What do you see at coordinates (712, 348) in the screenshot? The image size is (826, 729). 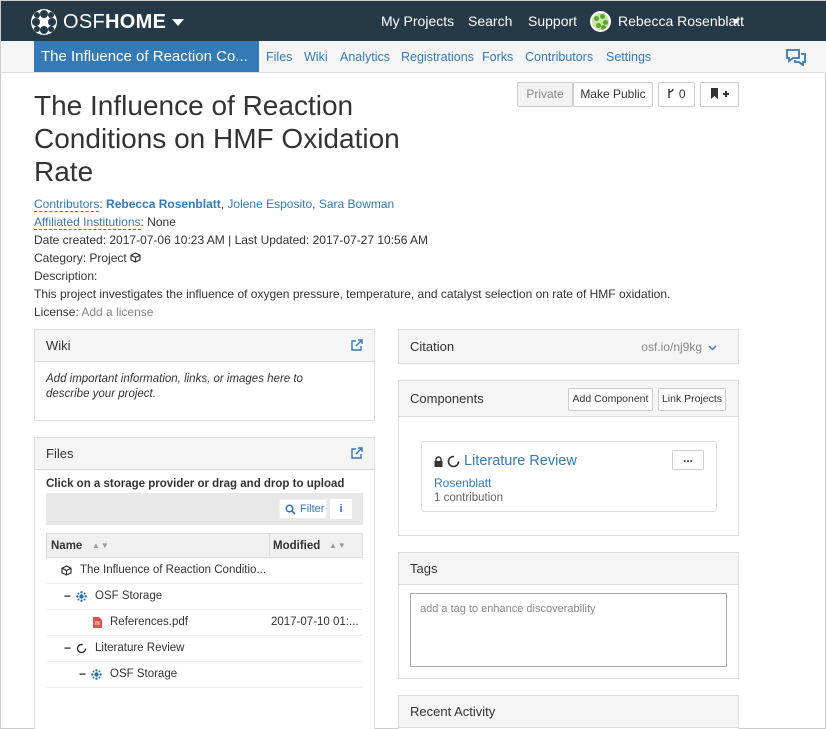 I see `chevron-down-icon` at bounding box center [712, 348].